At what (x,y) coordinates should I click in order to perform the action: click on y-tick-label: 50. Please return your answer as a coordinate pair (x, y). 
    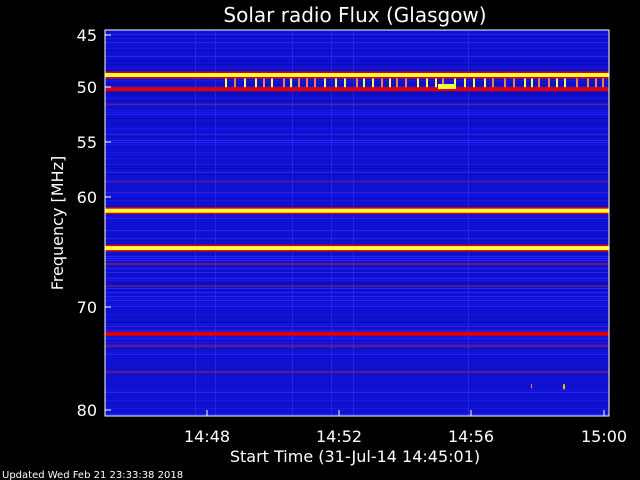
    Looking at the image, I should click on (87, 87).